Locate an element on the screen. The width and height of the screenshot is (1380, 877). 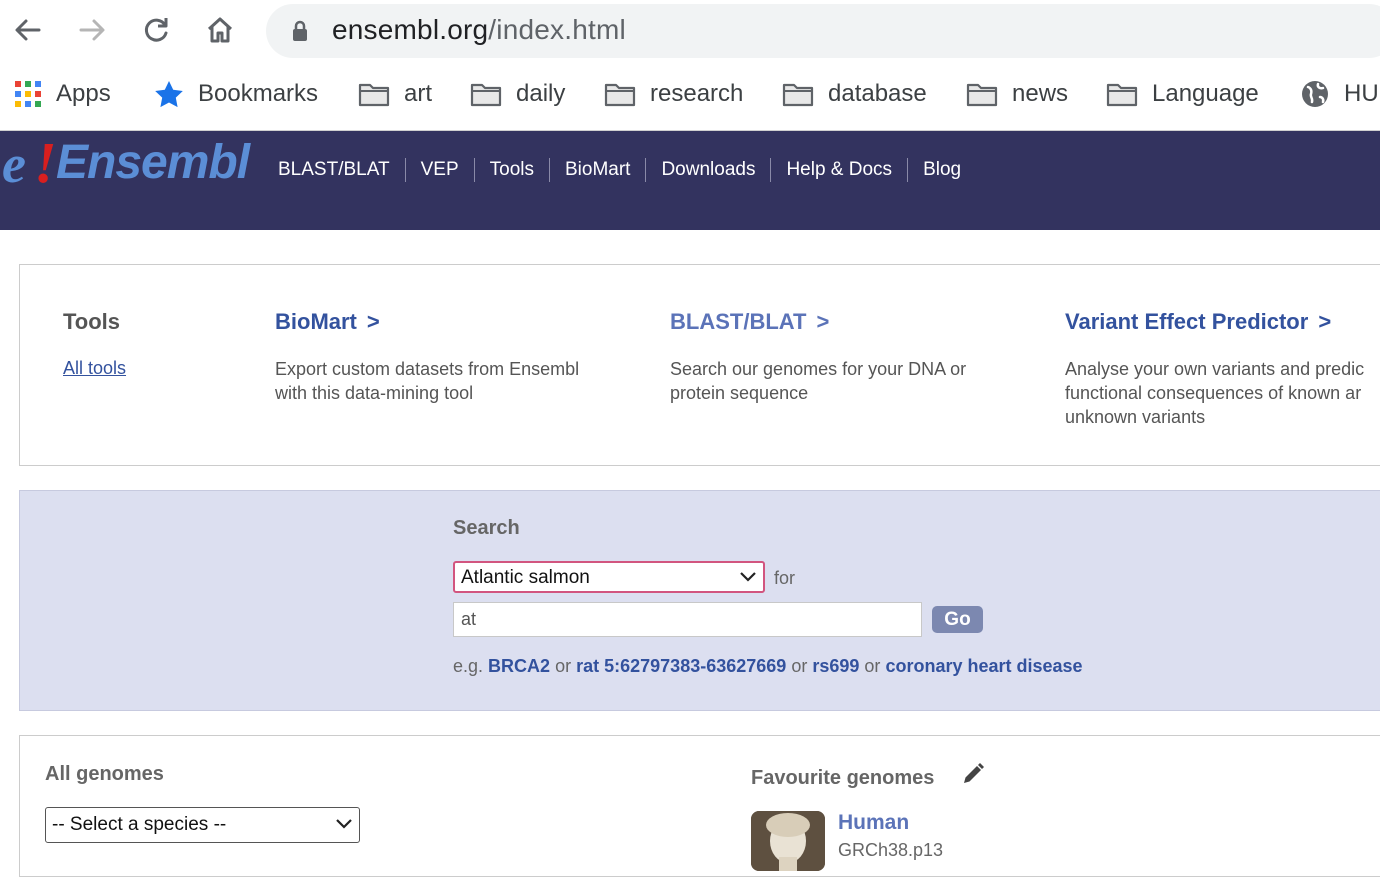
bookmark-label: daily is located at coordinates (541, 93).